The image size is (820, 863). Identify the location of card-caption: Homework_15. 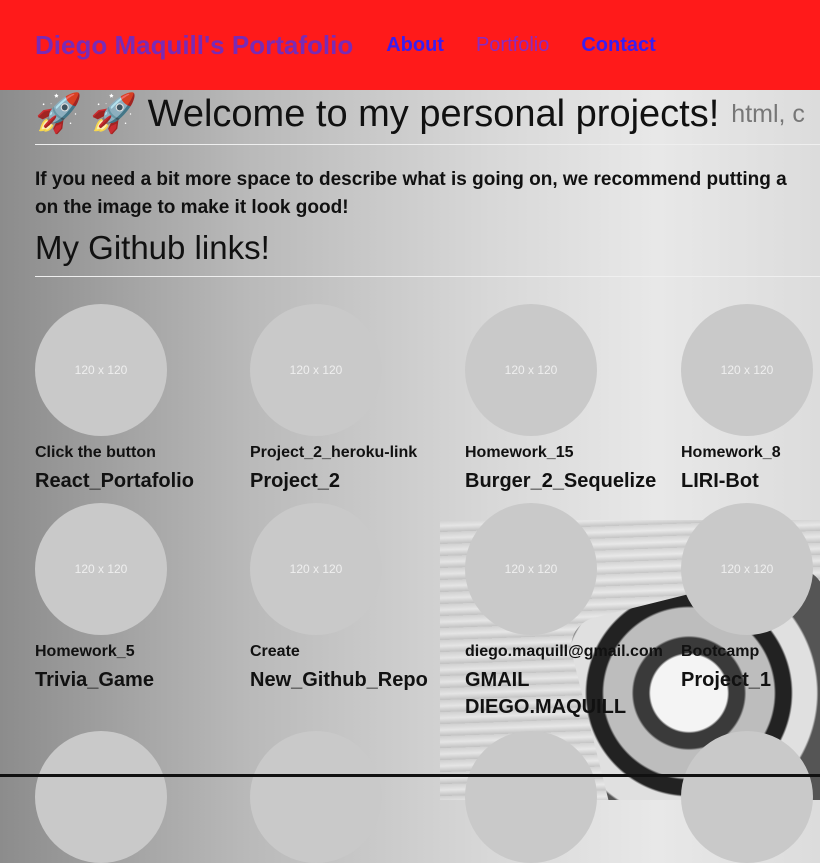
(519, 452).